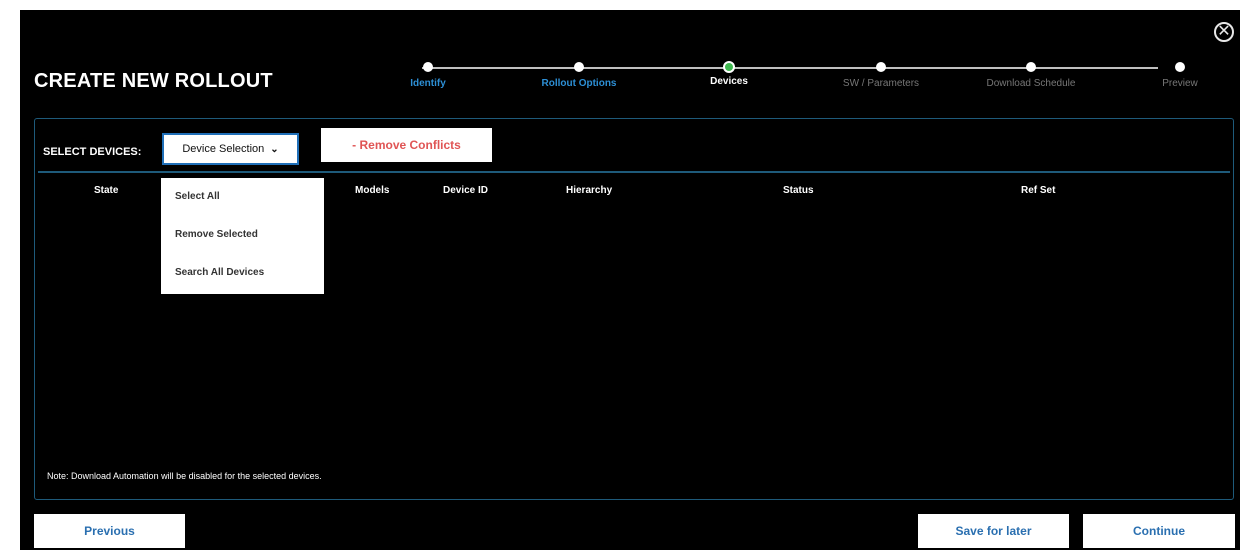 Image resolution: width=1240 pixels, height=550 pixels. Describe the element at coordinates (92, 152) in the screenshot. I see `select-devices-label: SELECT DEVICES:` at that location.